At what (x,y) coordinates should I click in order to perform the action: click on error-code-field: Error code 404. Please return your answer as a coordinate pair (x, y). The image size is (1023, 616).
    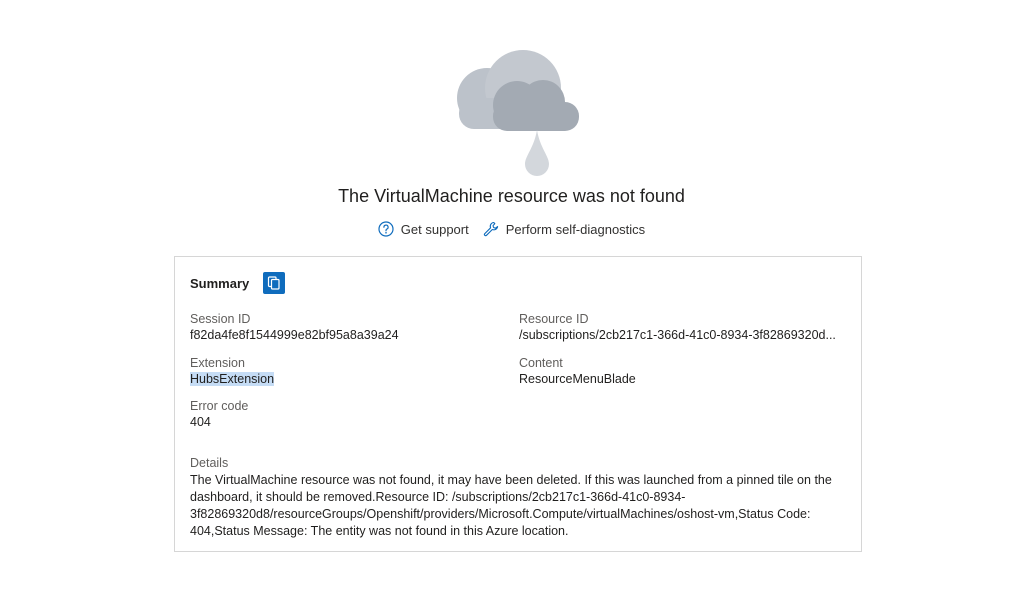
    Looking at the image, I should click on (219, 414).